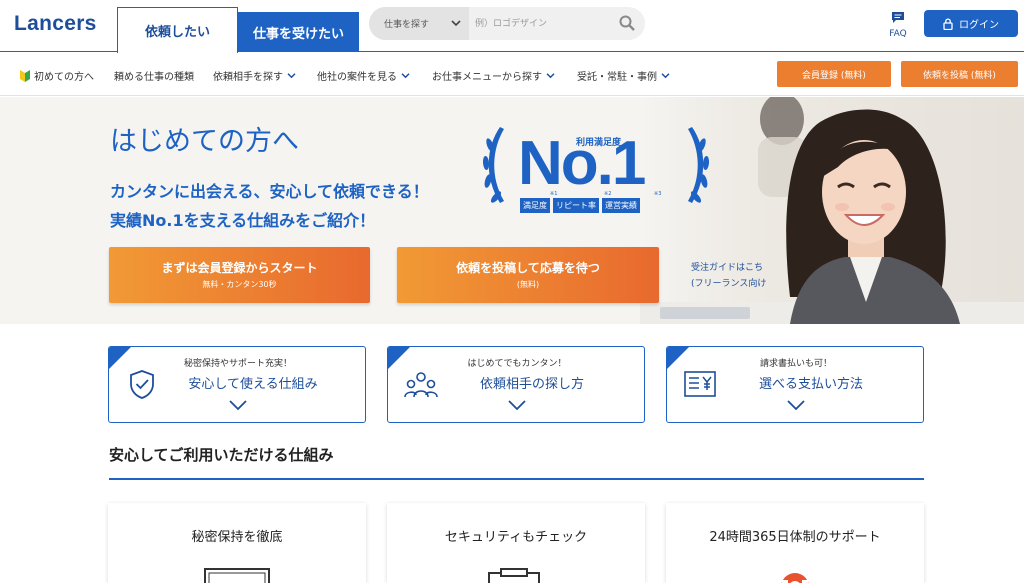 The image size is (1024, 583). Describe the element at coordinates (795, 364) in the screenshot. I see `feature-sub: 請求書払いも可！` at that location.